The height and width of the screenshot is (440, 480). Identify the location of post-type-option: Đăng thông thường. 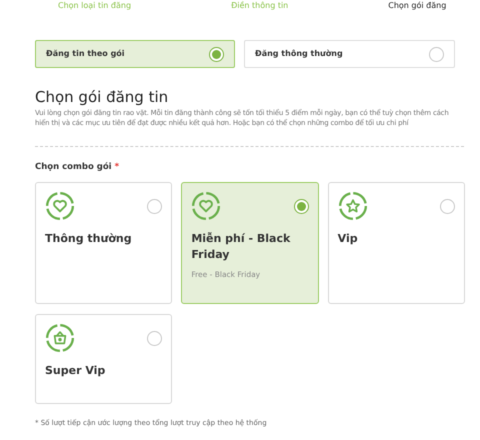
(349, 54).